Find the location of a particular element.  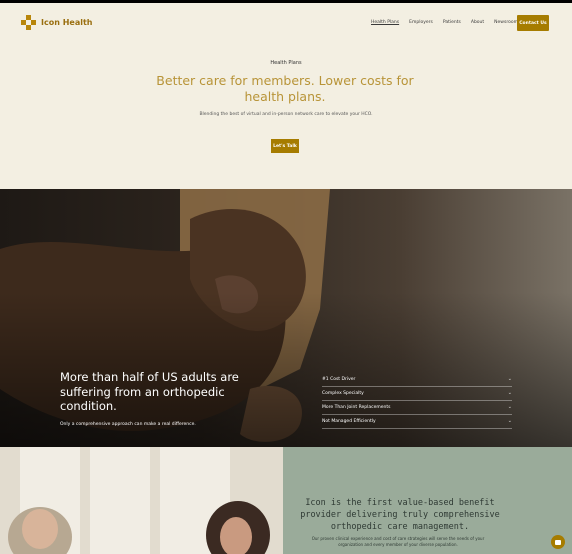

accordion-item-not-managed: Not Managed Efficiently ⌄ is located at coordinates (417, 421).